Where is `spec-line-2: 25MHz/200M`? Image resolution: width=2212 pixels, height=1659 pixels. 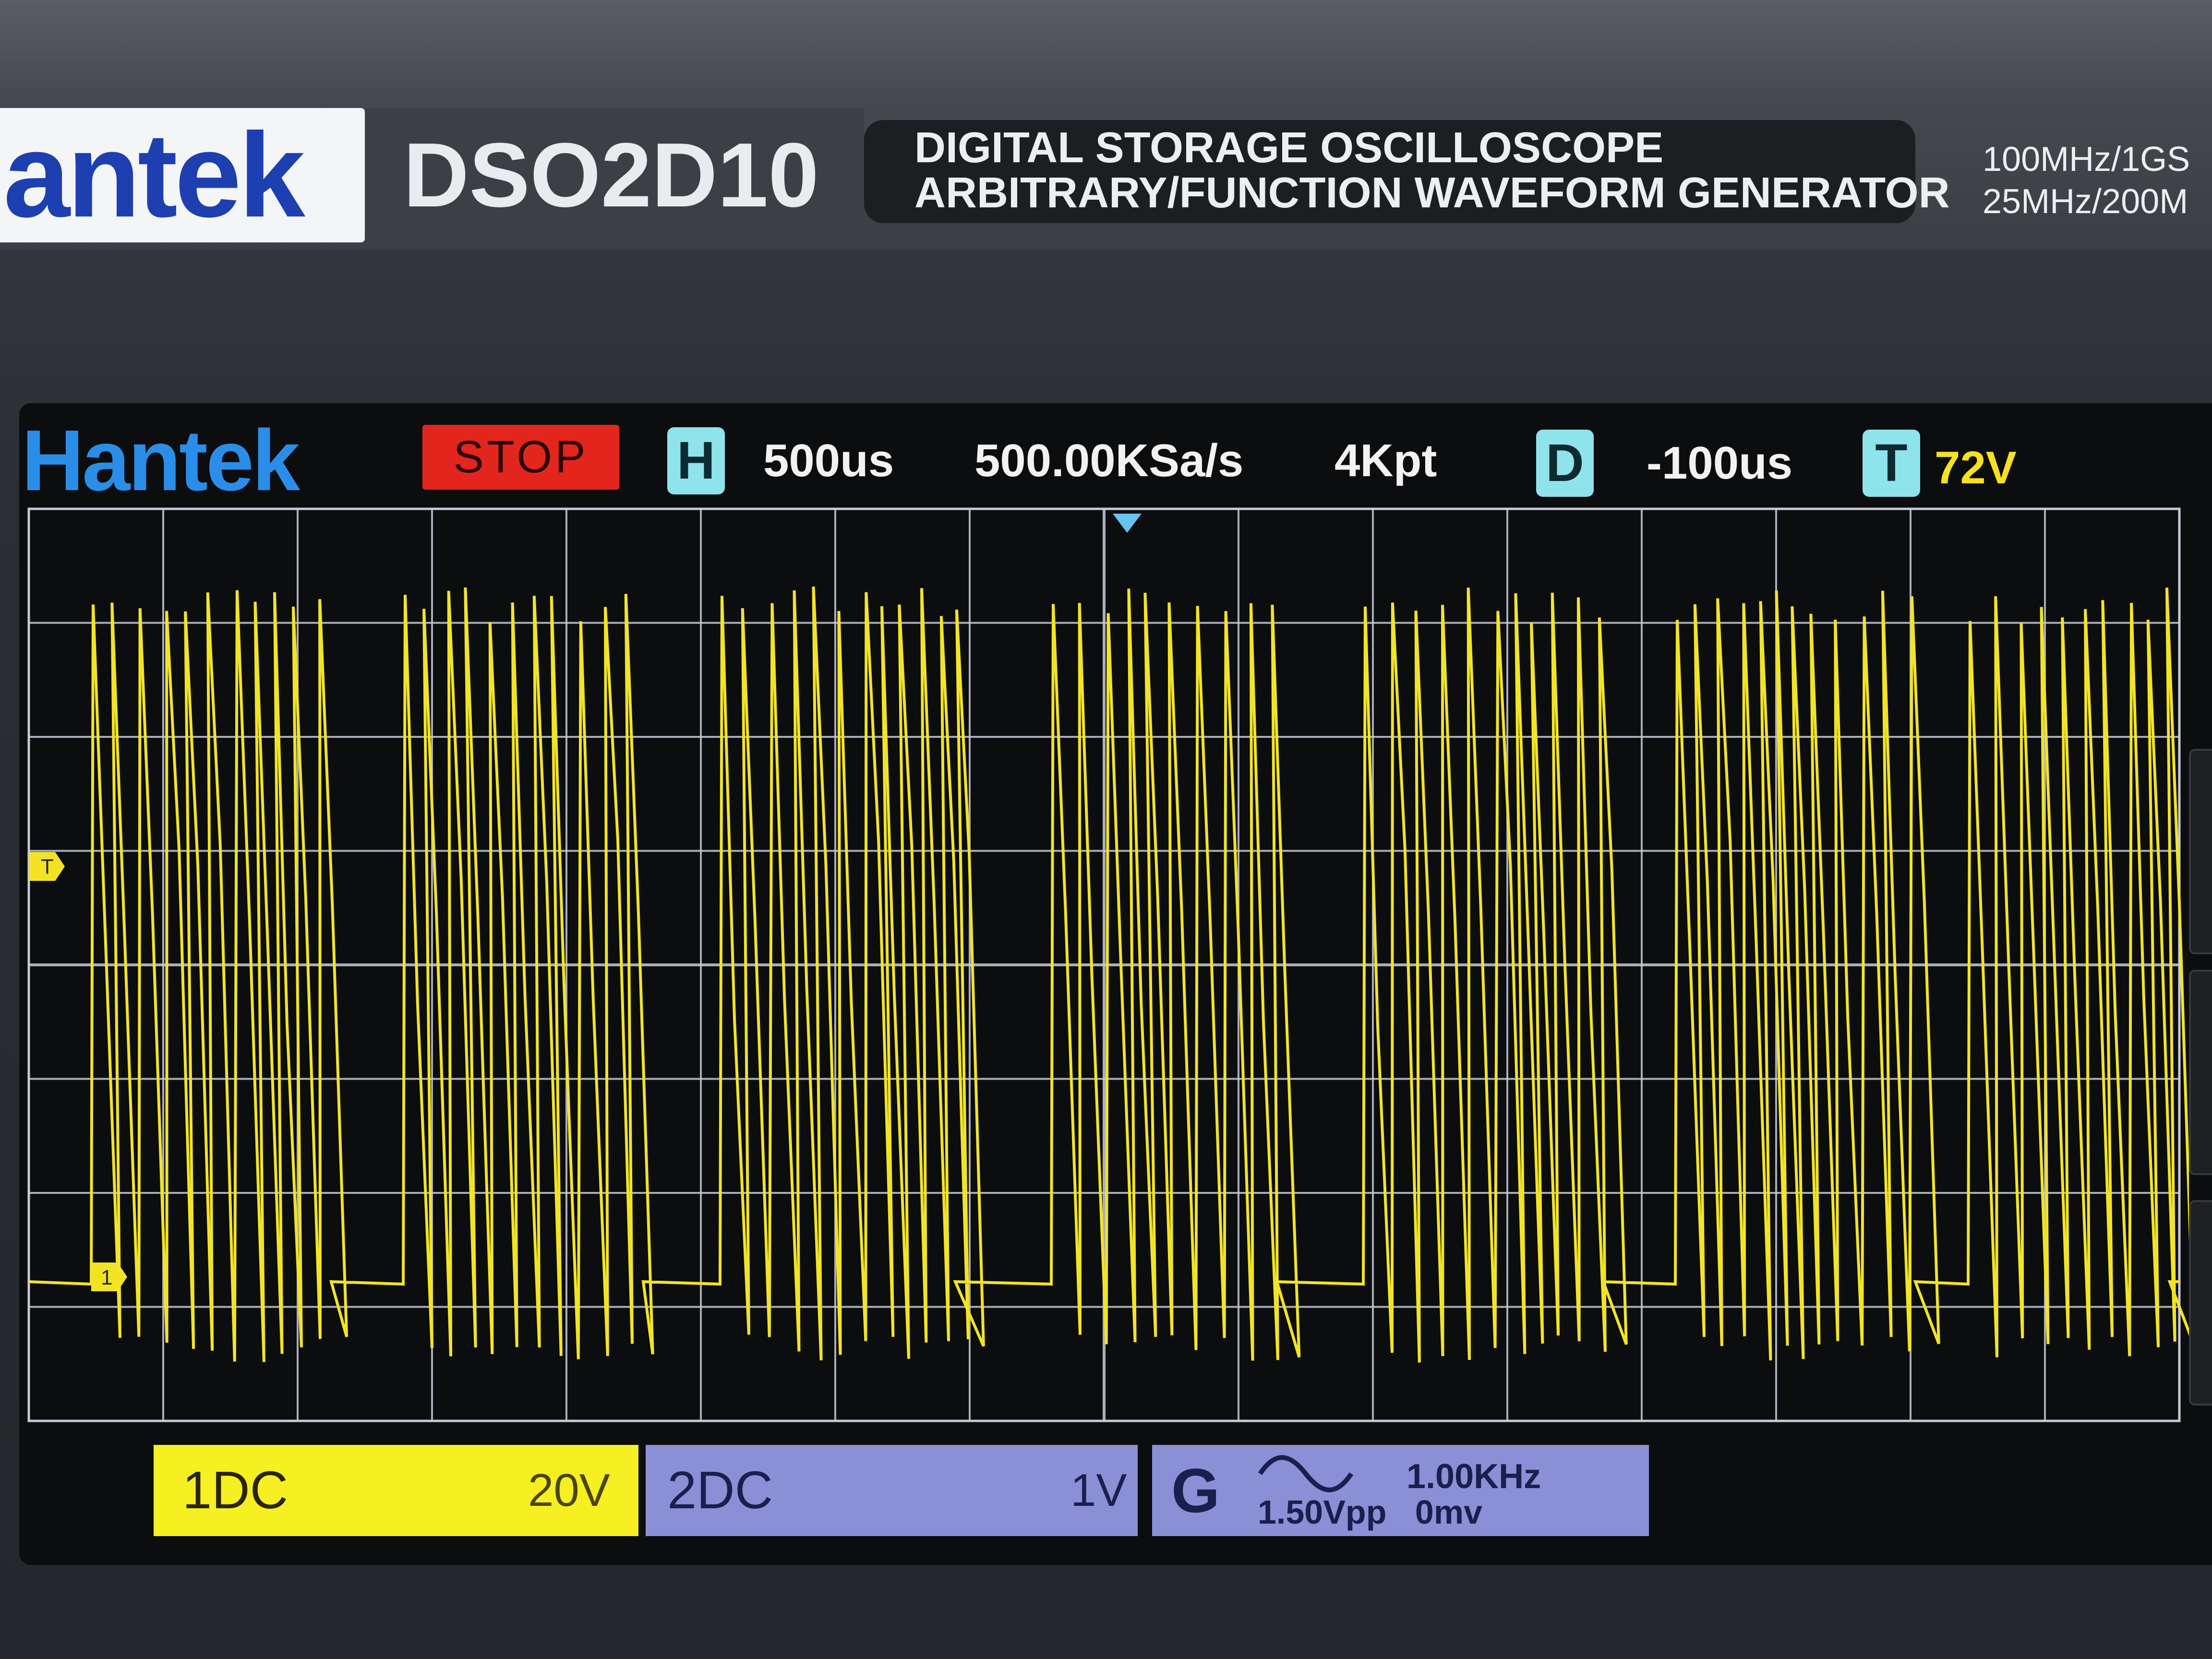 spec-line-2: 25MHz/200M is located at coordinates (2085, 201).